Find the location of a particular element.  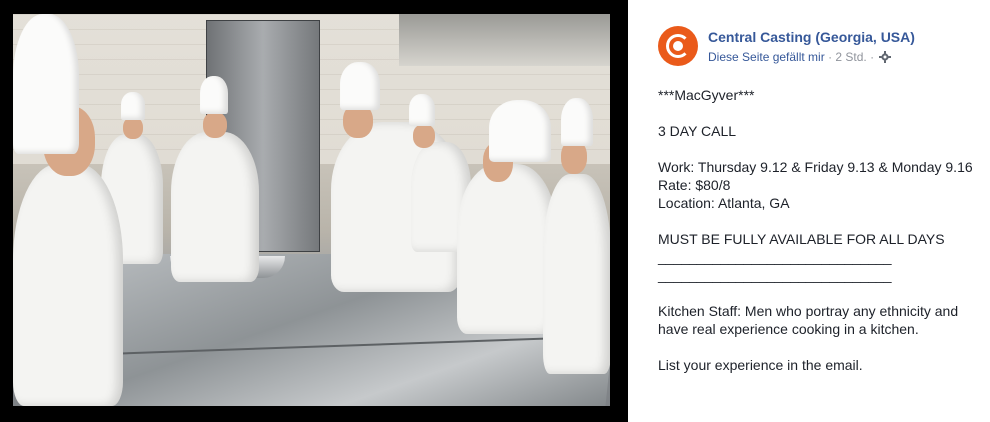

post-line: MUST BE FULLY AVAILABLE FOR ALL DAYS is located at coordinates (801, 239).